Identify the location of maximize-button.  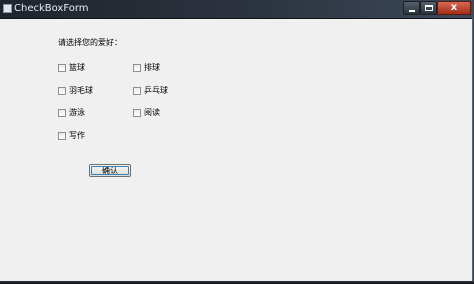
(428, 8).